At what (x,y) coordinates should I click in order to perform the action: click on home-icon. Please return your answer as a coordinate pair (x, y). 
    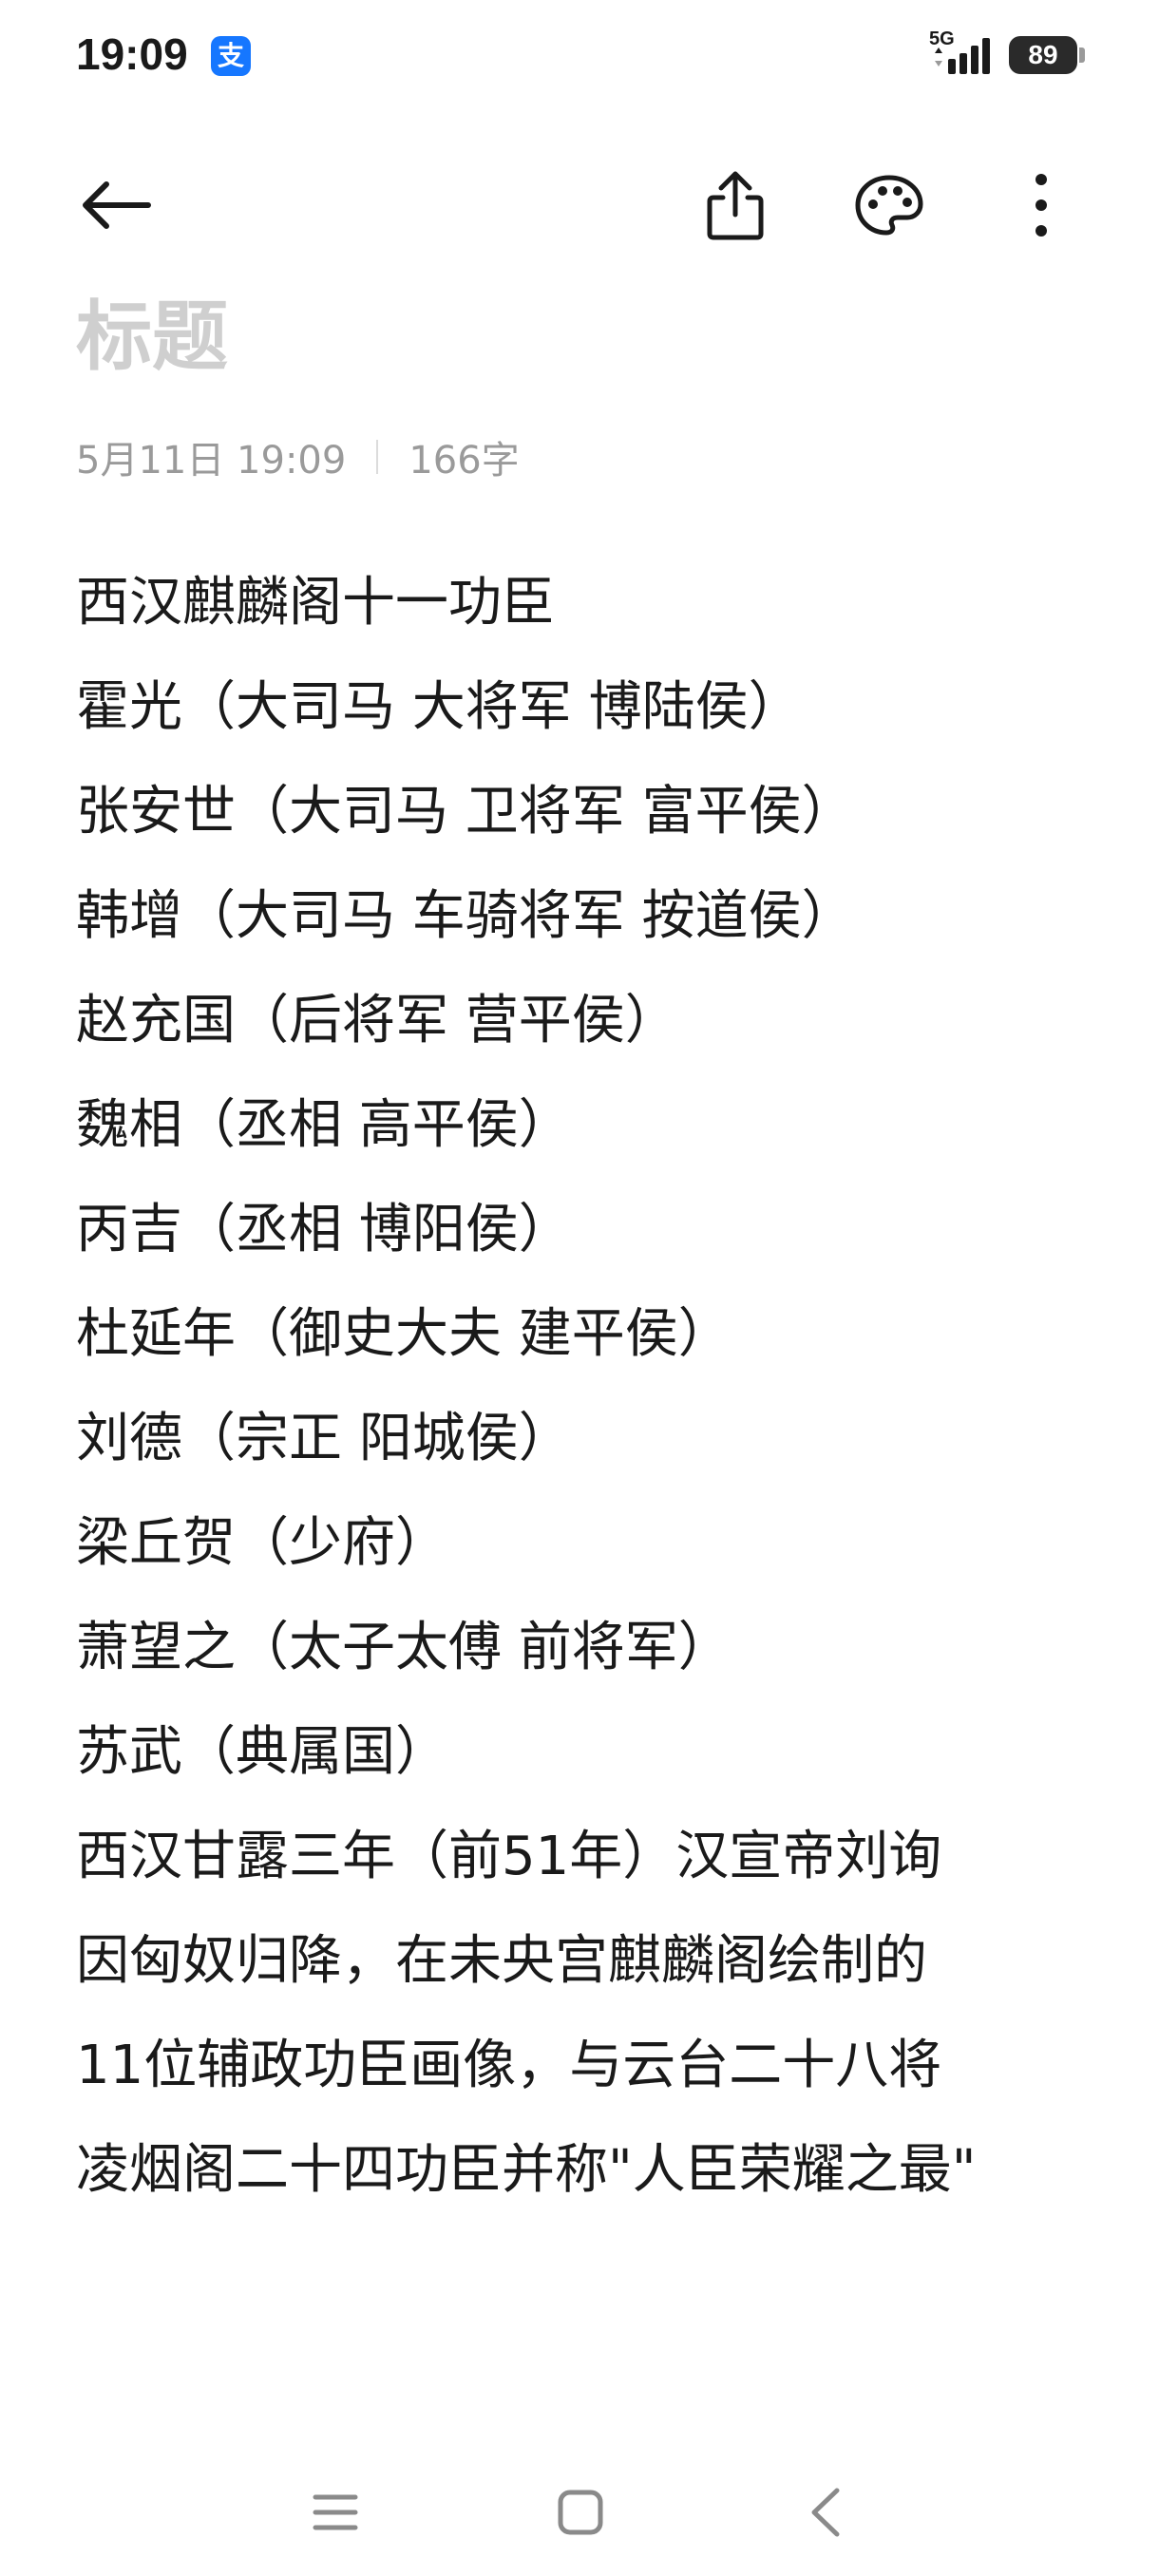
    Looking at the image, I should click on (580, 2512).